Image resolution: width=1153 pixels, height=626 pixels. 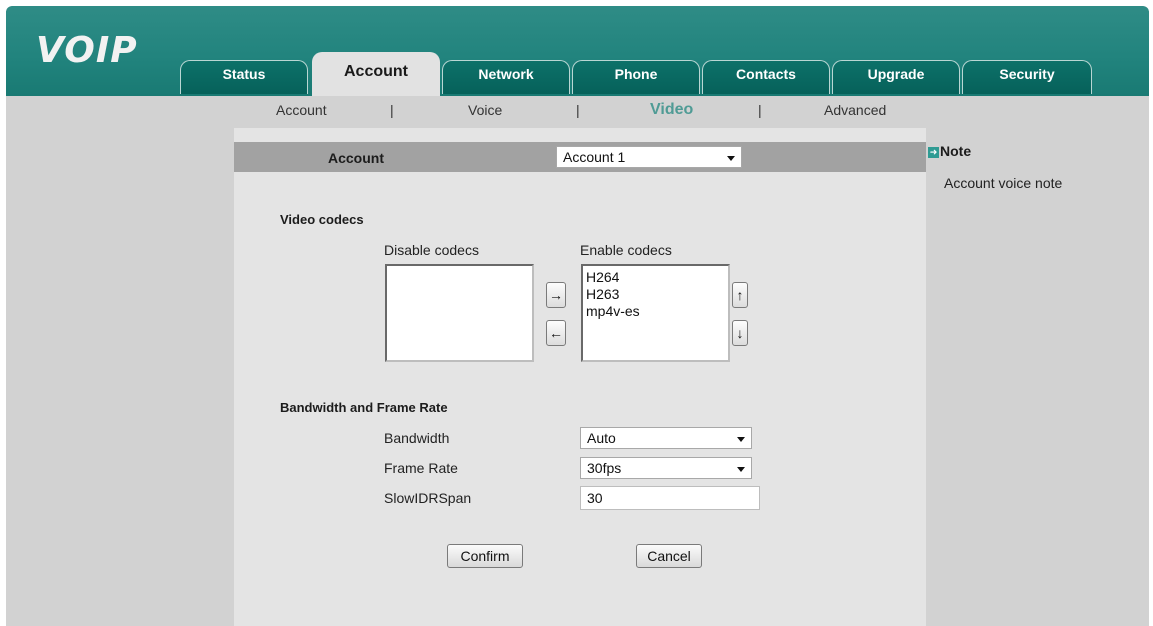 I want to click on video-codecs-title: Video codecs, so click(x=322, y=219).